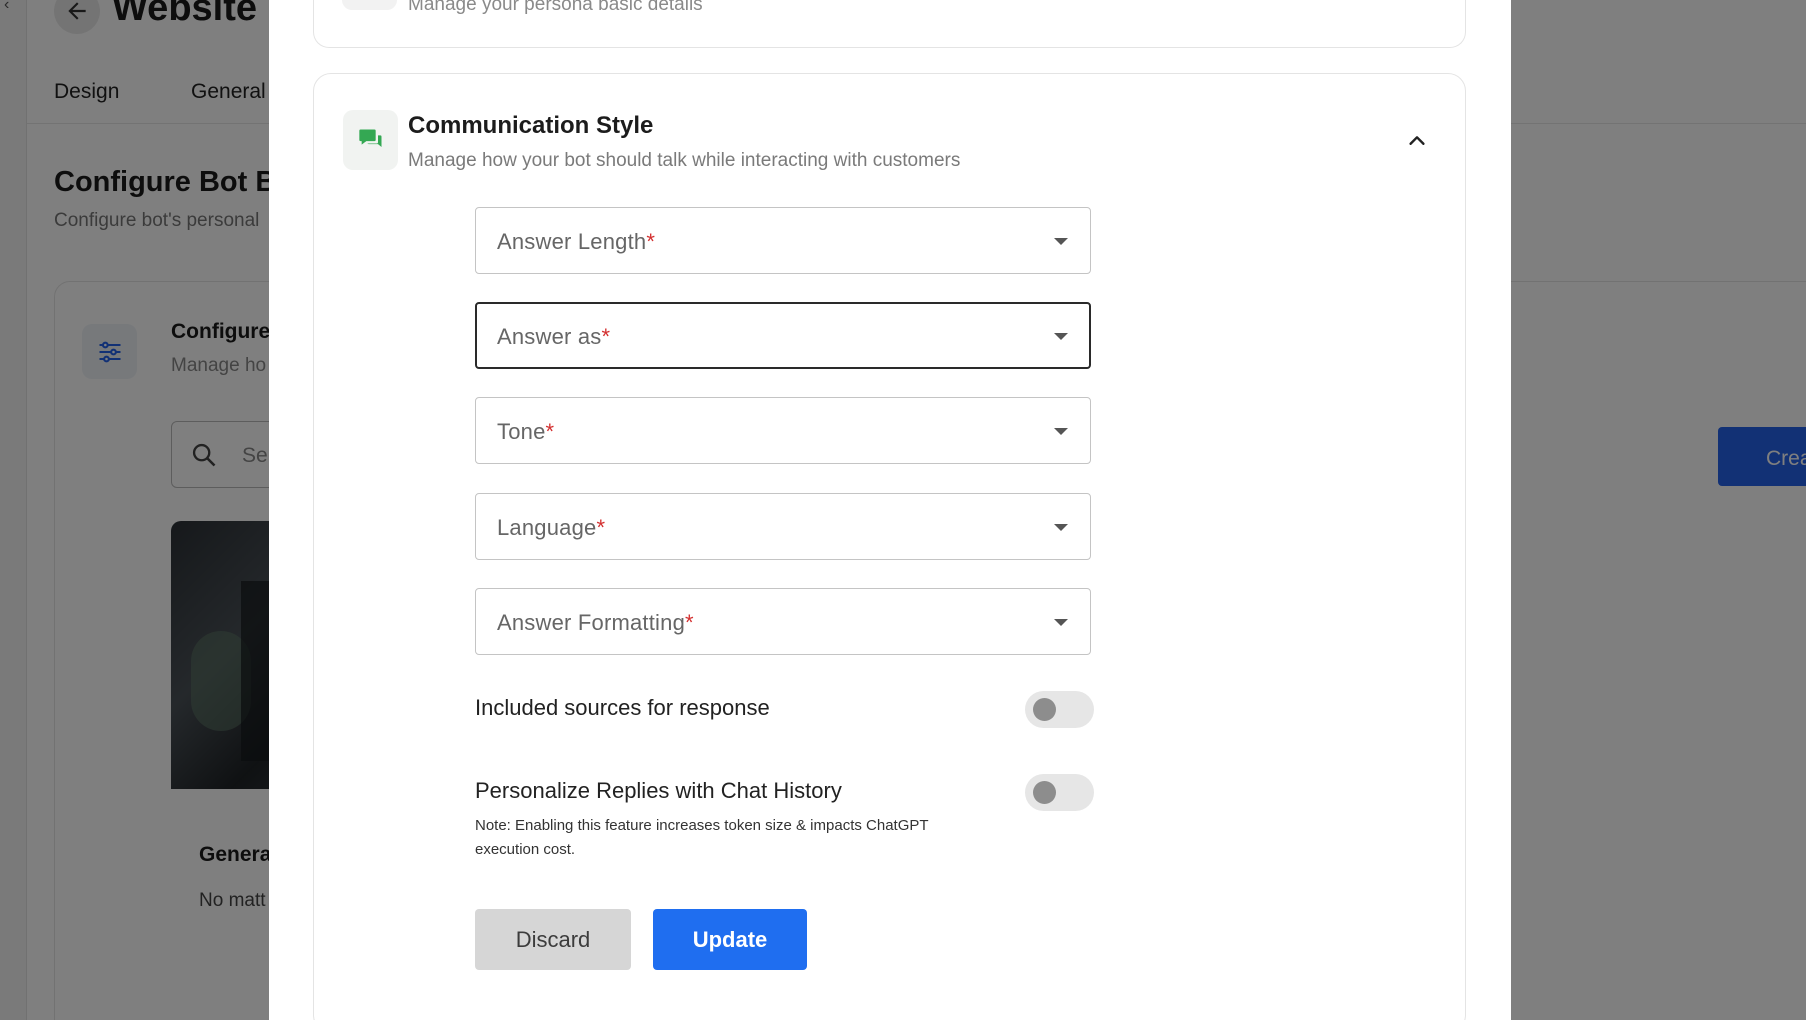  Describe the element at coordinates (730, 939) in the screenshot. I see `update-button: Update` at that location.